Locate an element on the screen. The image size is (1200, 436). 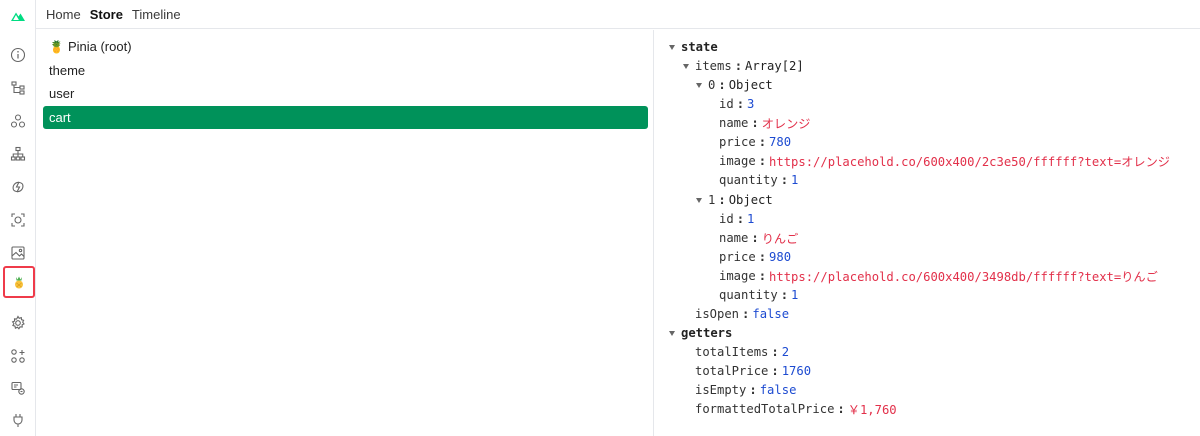
state-section: state is located at coordinates (693, 47).